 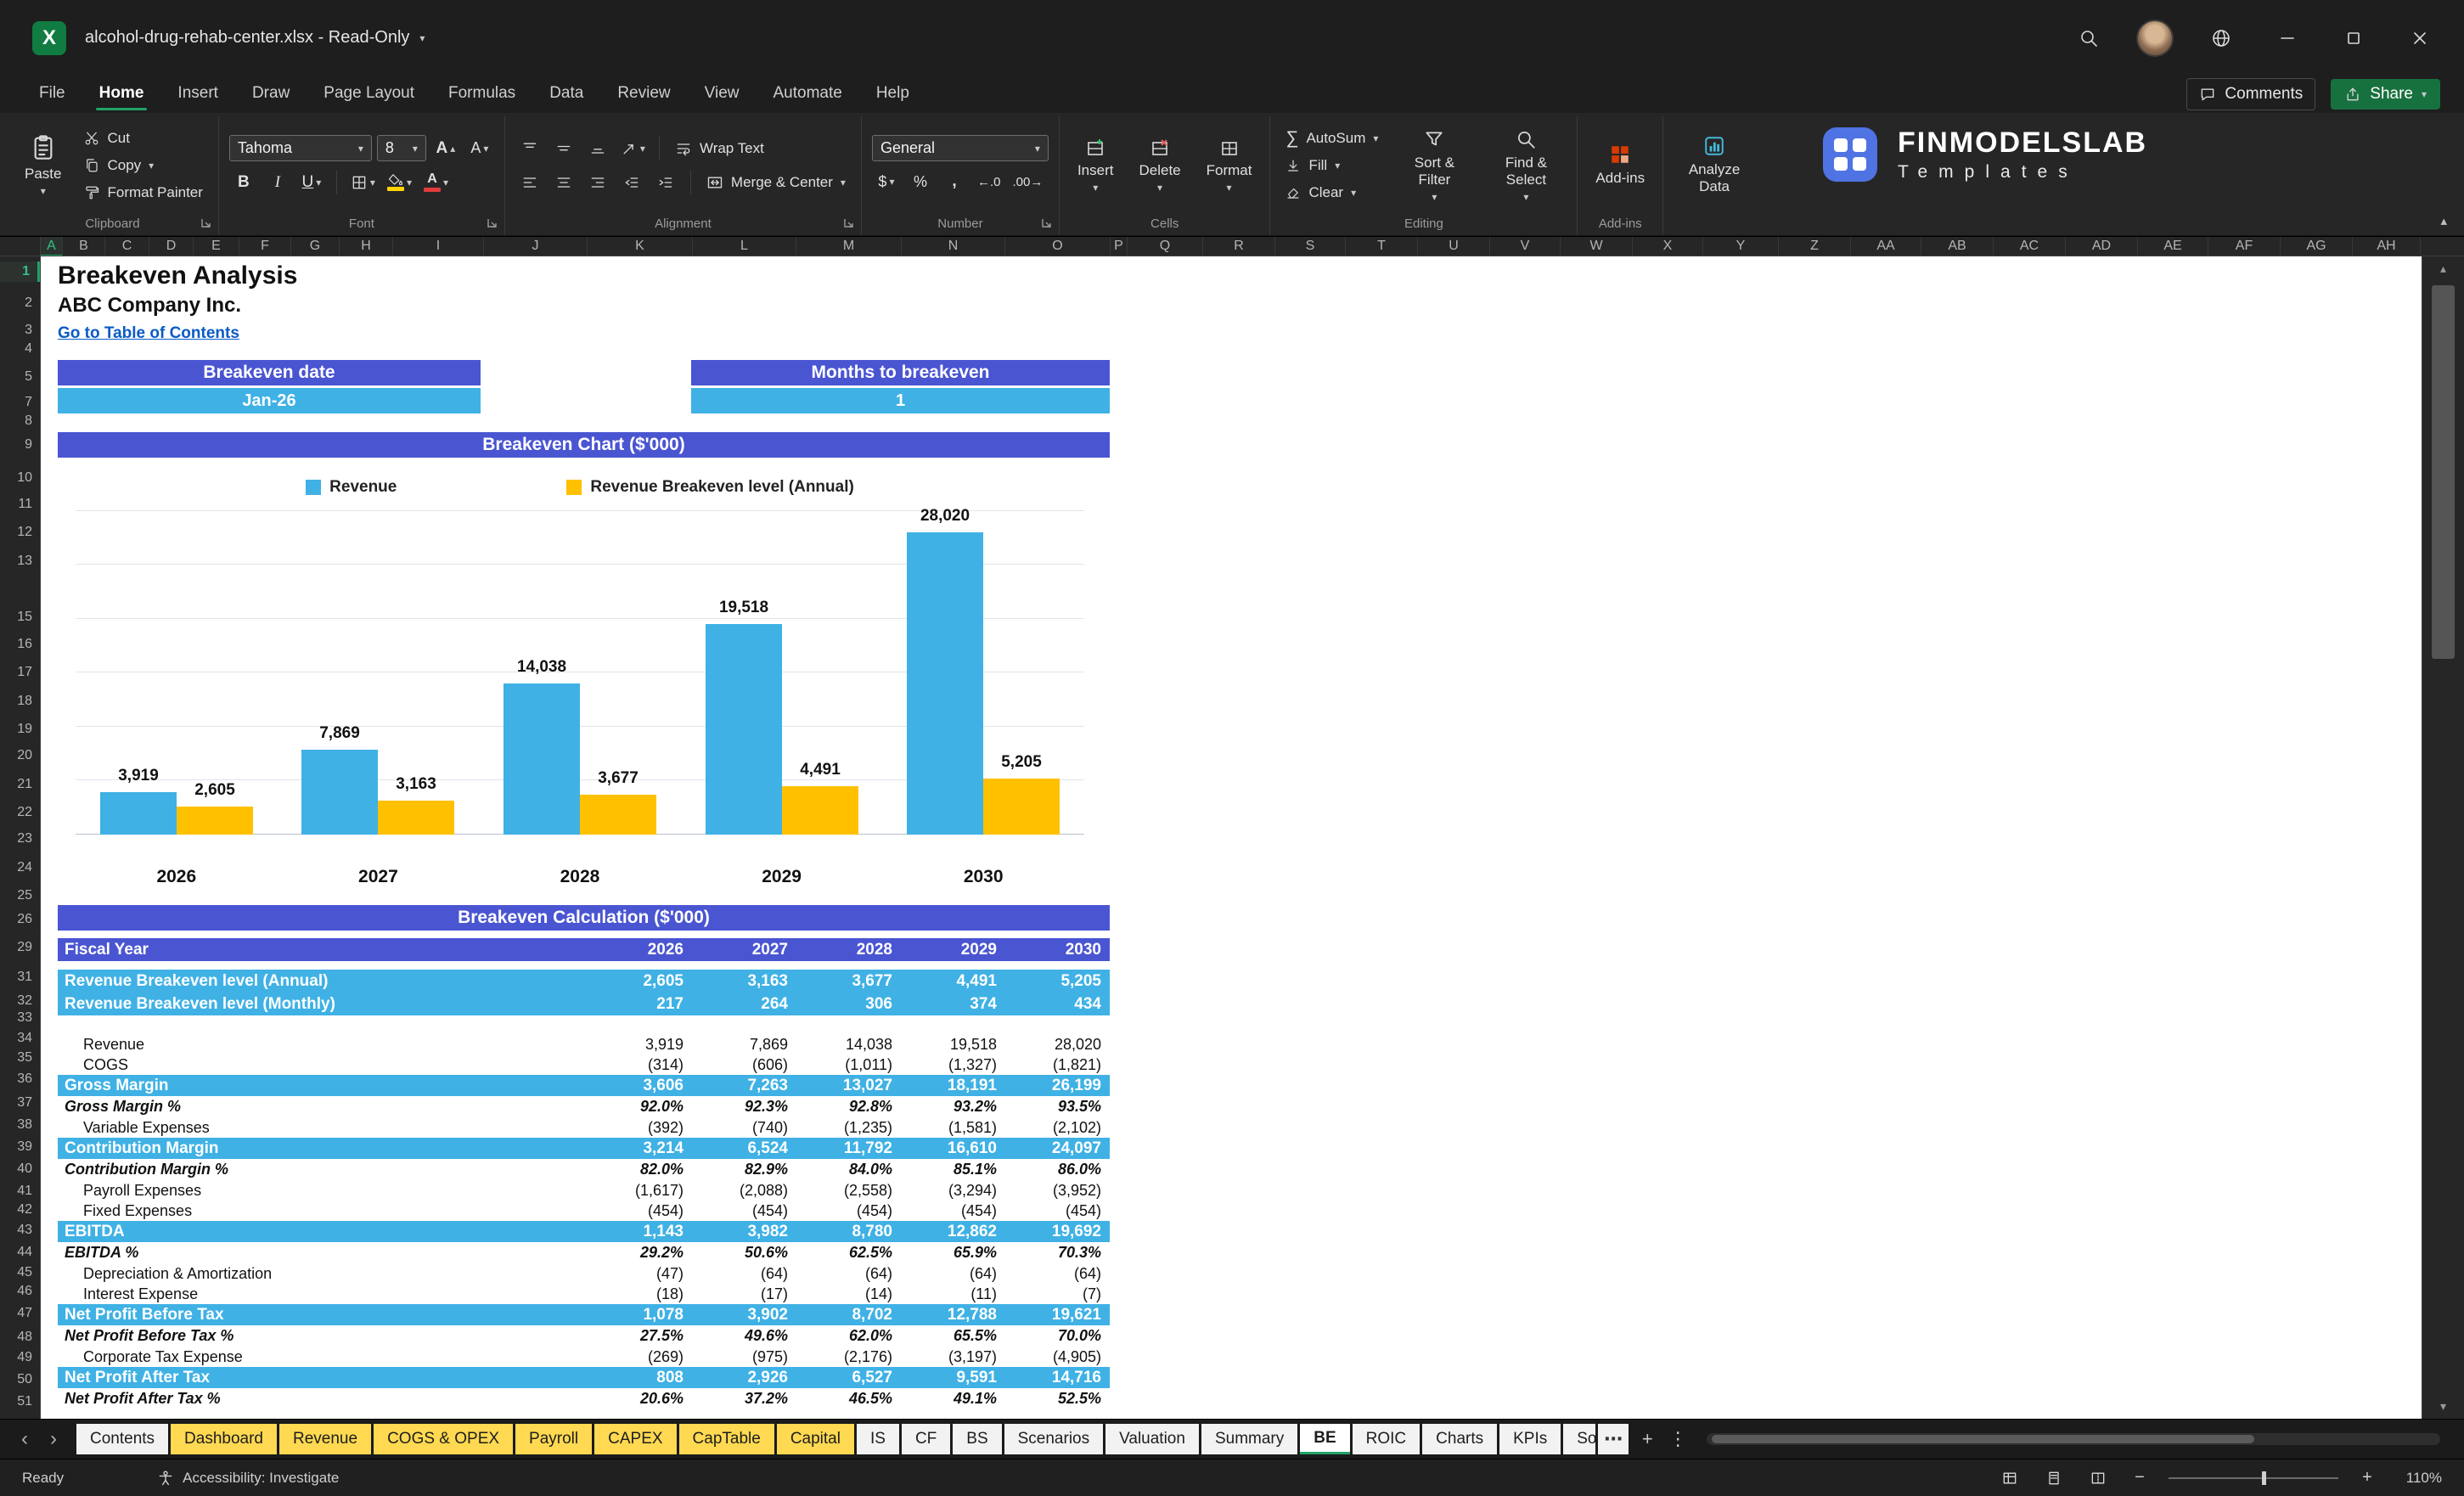 What do you see at coordinates (848, 1191) in the screenshot?
I see `cell: (2,558)` at bounding box center [848, 1191].